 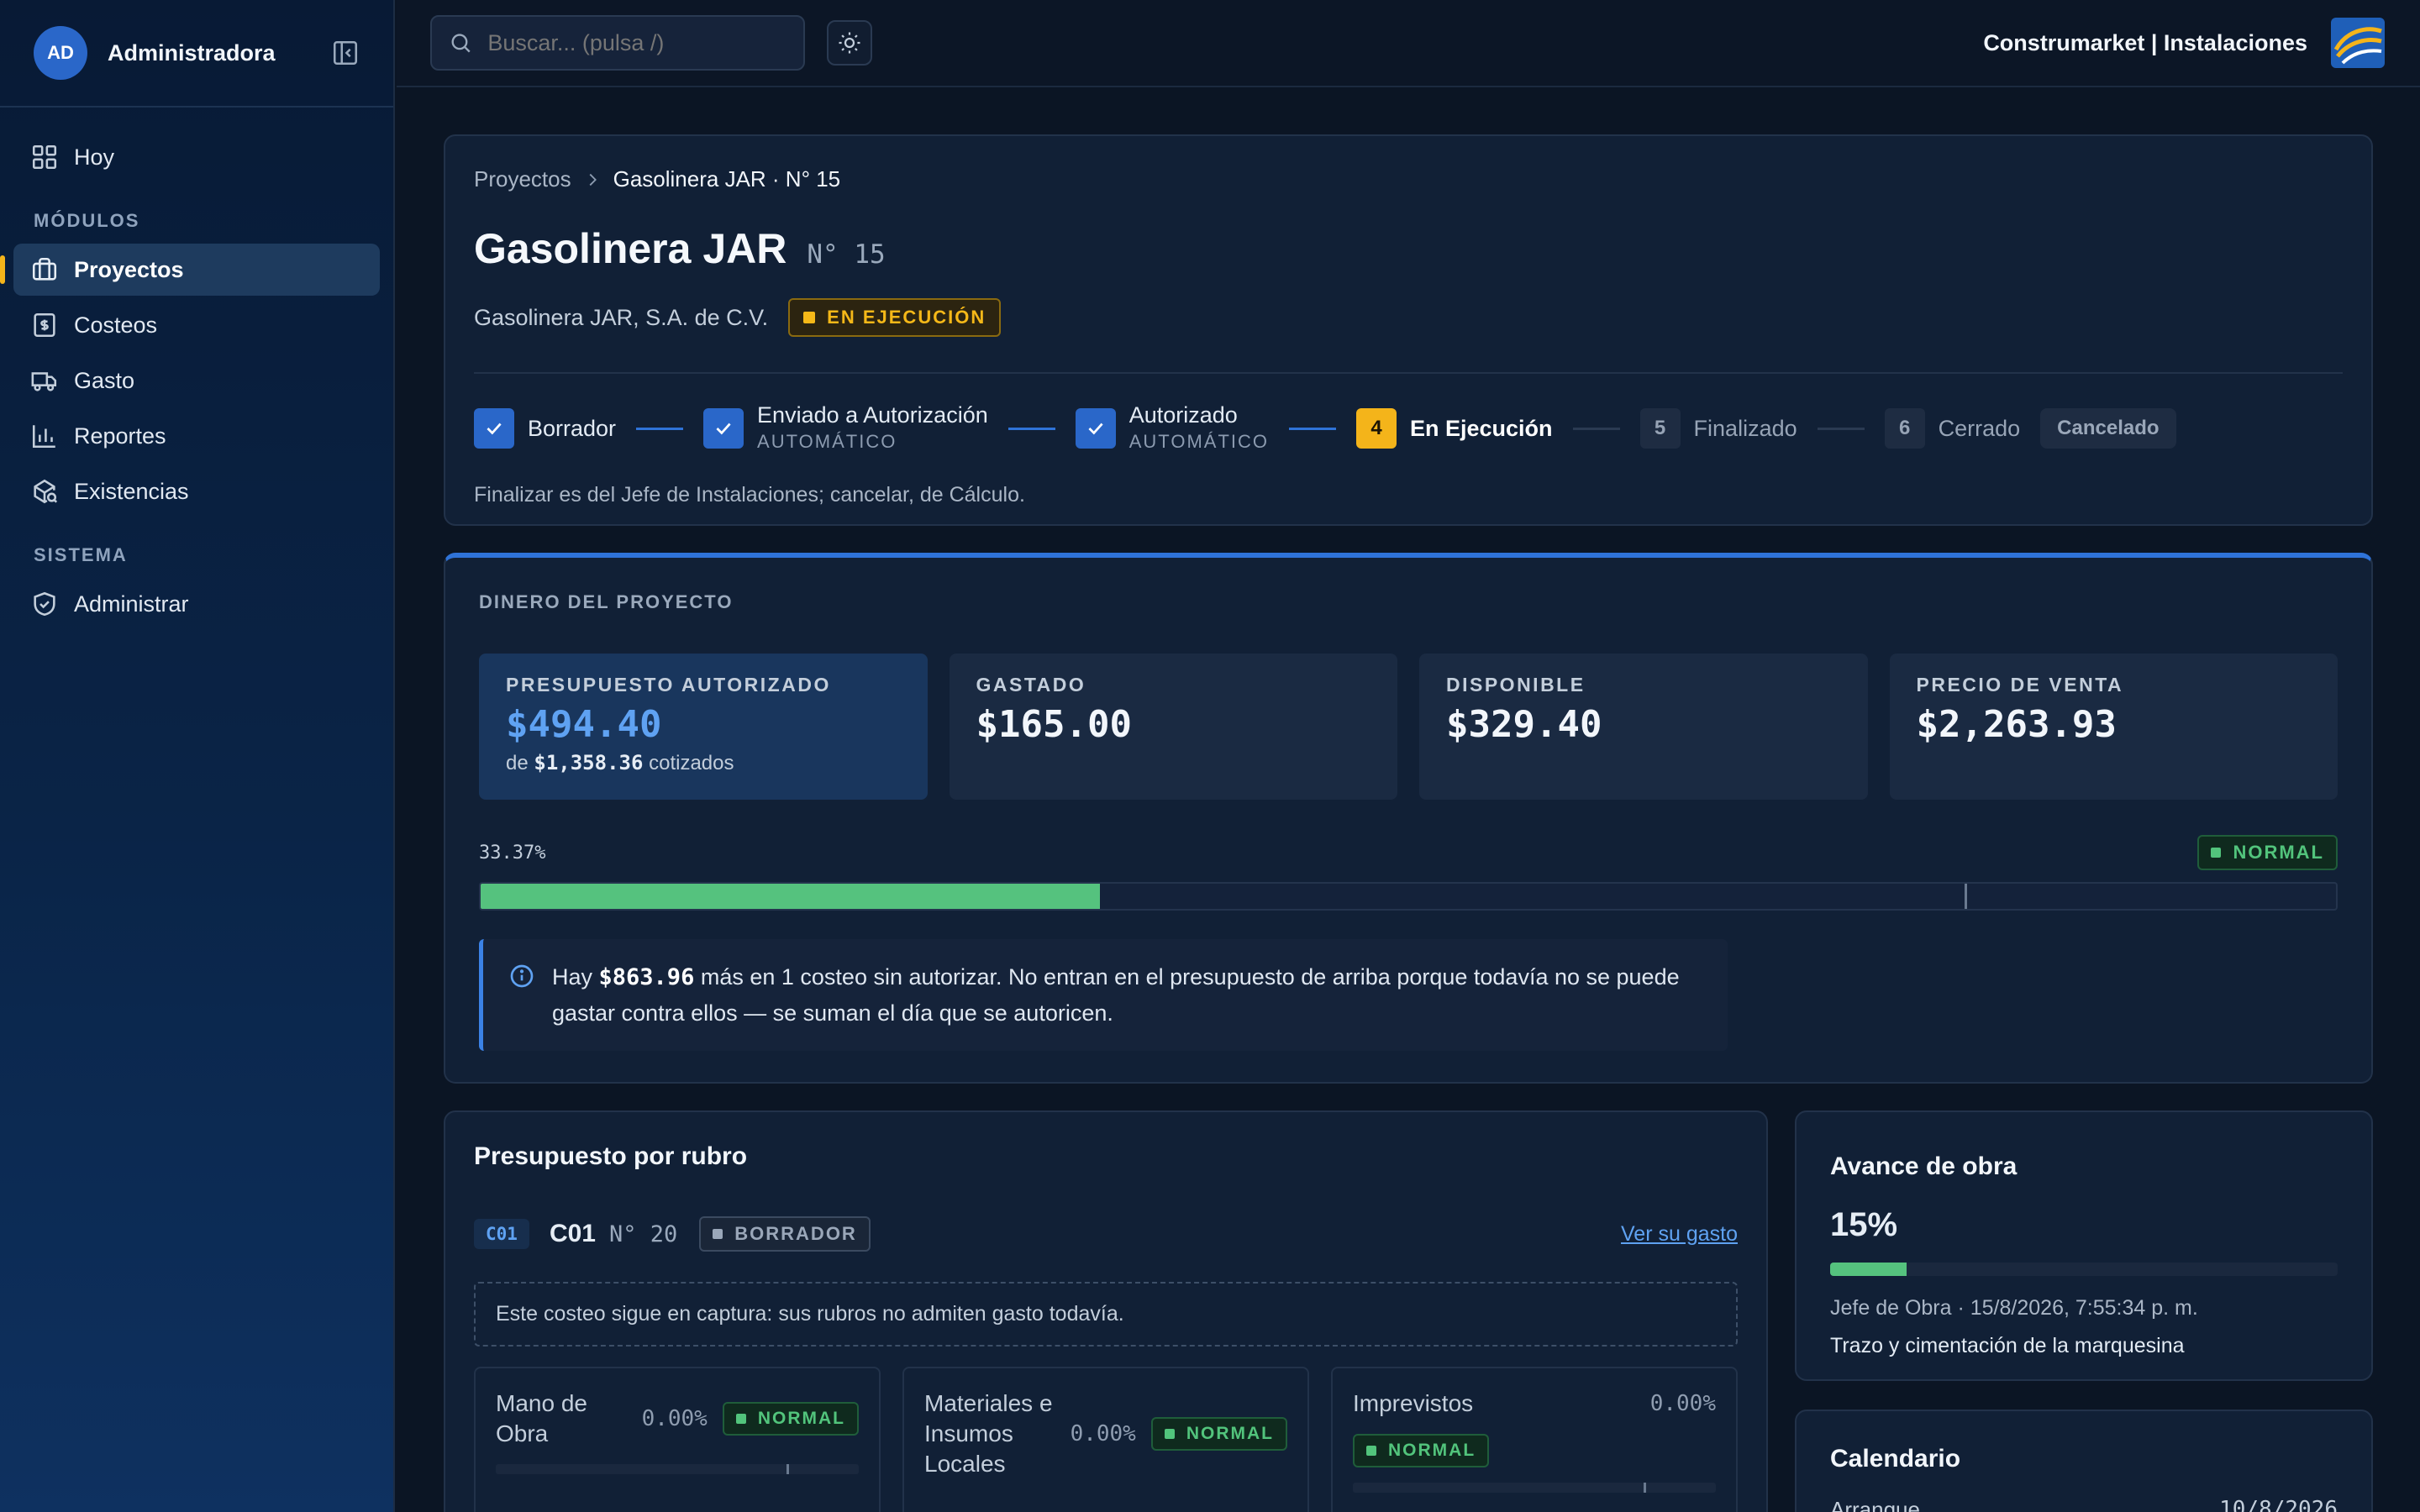 I want to click on costeo-header: C01 C01 N° 20 BORRADOR Ver su gasto, so click(x=1106, y=1234).